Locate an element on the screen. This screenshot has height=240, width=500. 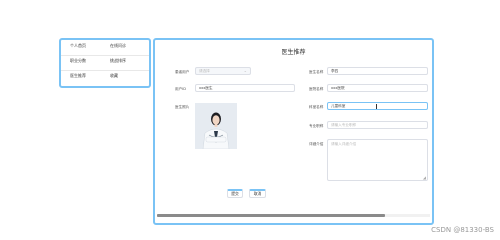
intro-textarea: 请输入详细介绍 ◢ is located at coordinates (377, 160).